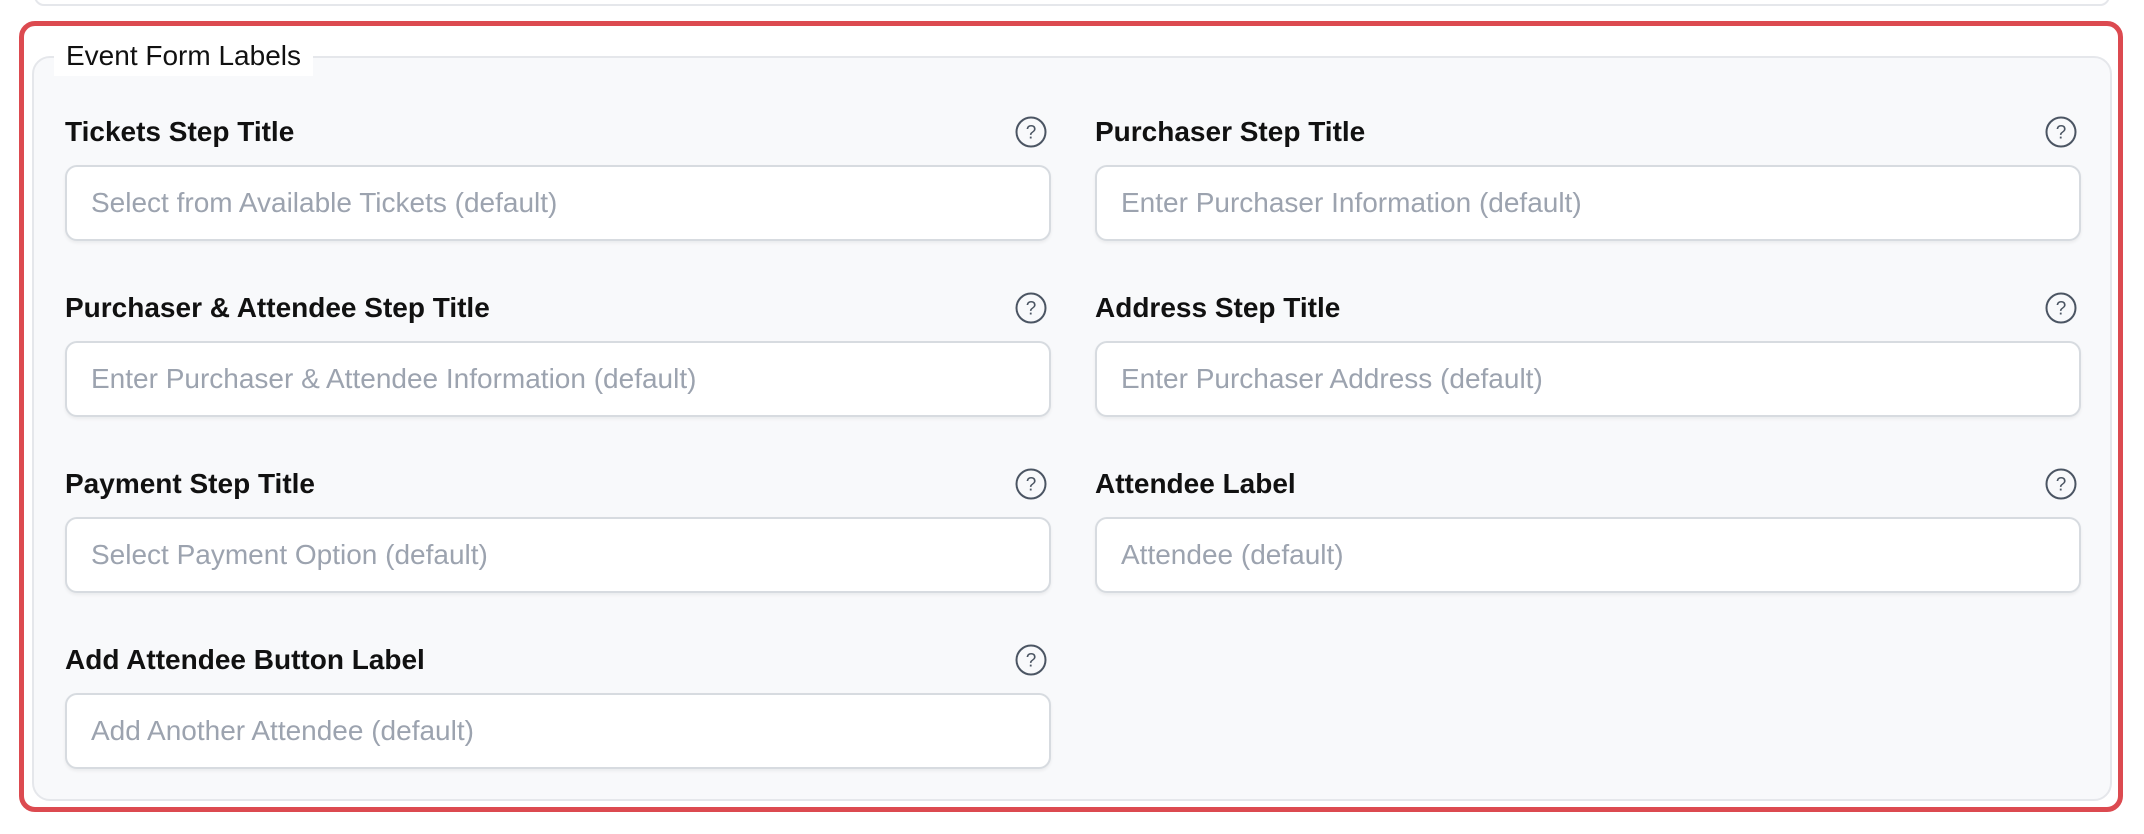 This screenshot has height=834, width=2144. I want to click on add-attendee-button-label-input, so click(558, 731).